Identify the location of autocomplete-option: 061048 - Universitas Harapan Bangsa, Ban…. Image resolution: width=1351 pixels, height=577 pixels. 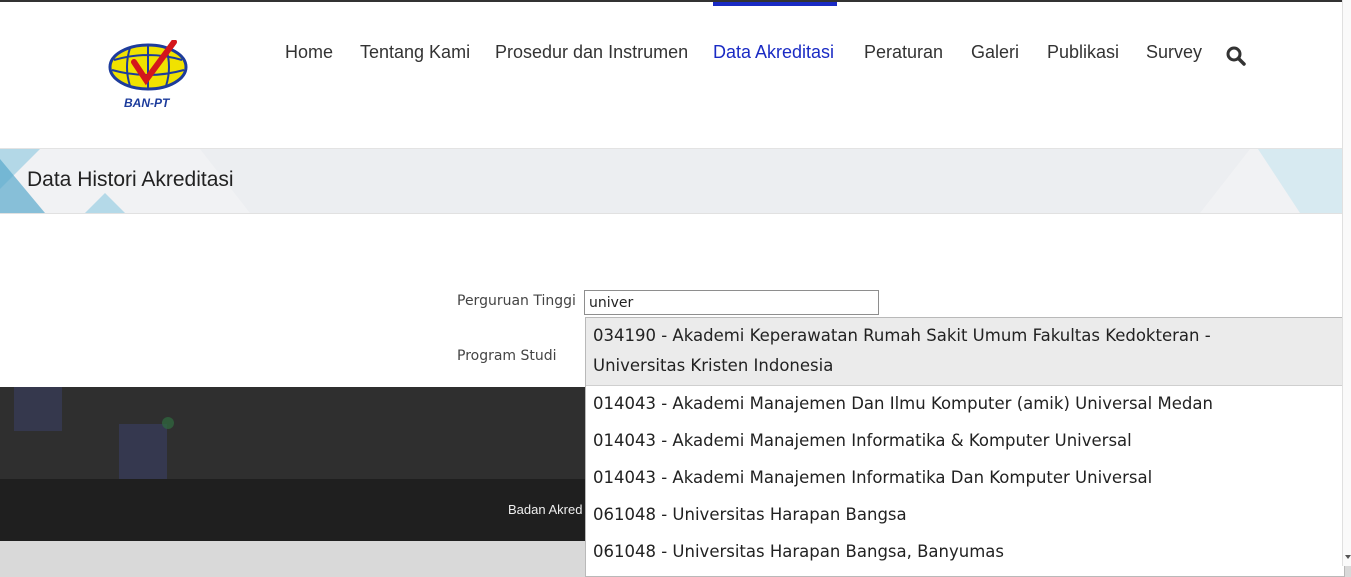
(798, 552).